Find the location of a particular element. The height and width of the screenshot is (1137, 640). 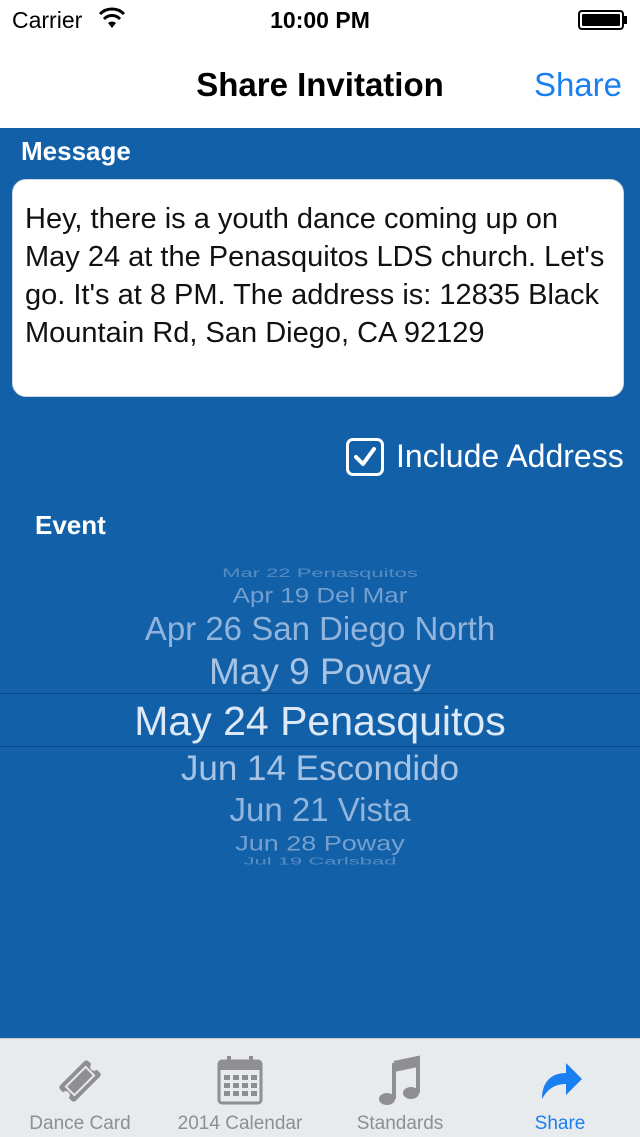

tab-label: Standards is located at coordinates (400, 1123).